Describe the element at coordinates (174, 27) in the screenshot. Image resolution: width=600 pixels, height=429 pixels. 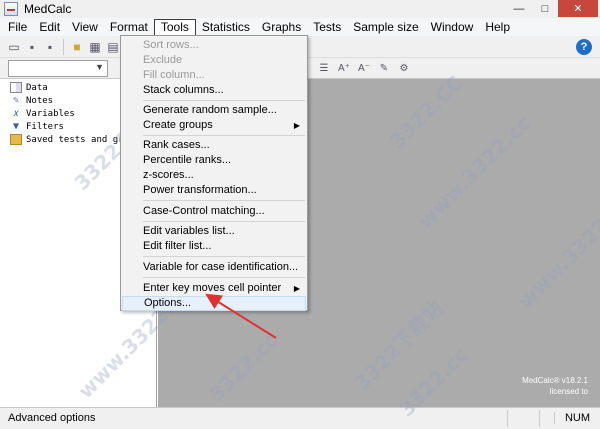
I see `menu-tools: Tools` at that location.